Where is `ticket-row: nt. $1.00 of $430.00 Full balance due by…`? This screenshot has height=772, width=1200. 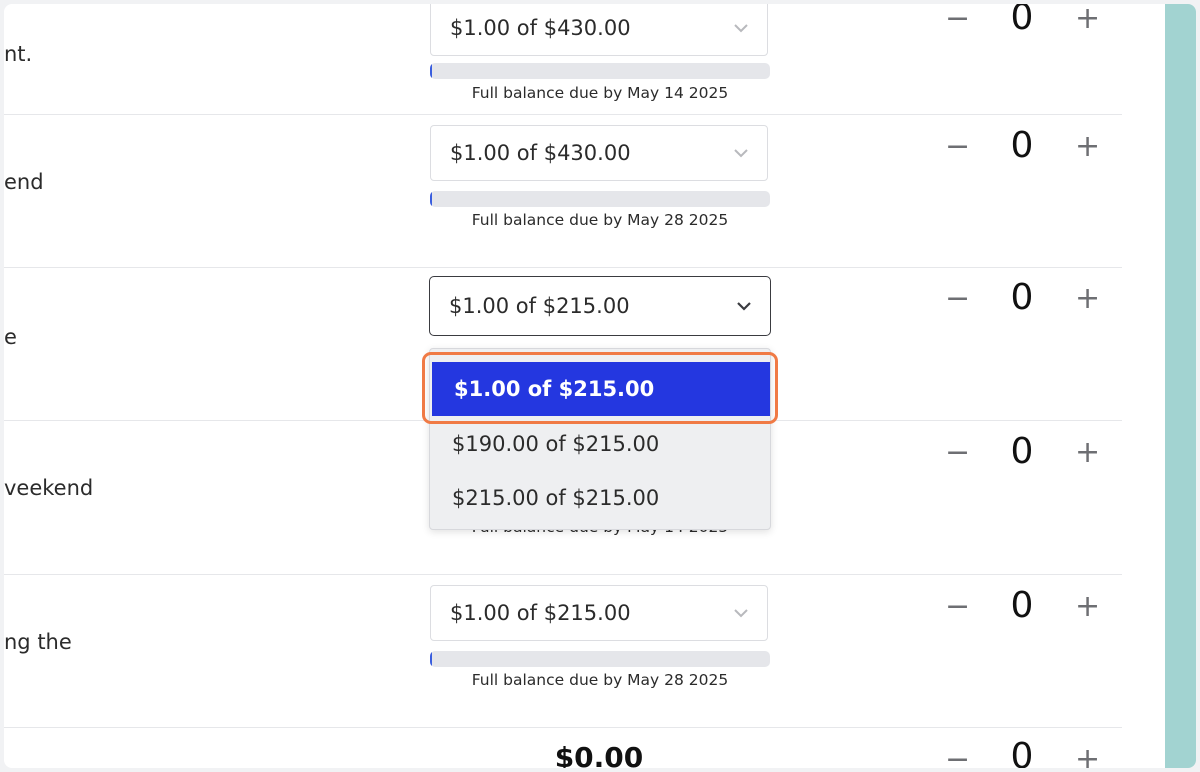 ticket-row: nt. $1.00 of $430.00 Full balance due by… is located at coordinates (563, 59).